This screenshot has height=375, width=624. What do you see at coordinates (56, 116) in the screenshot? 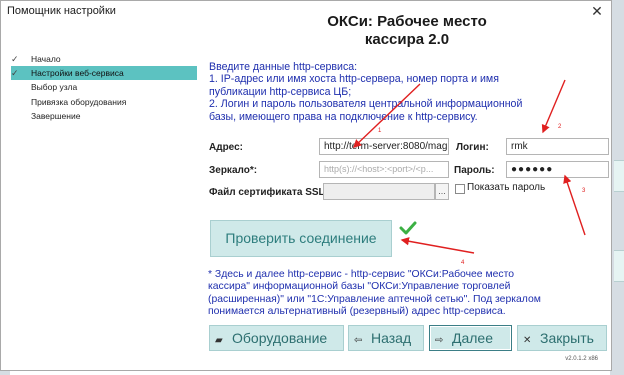
I see `sidebar-item-label: Завершение` at bounding box center [56, 116].